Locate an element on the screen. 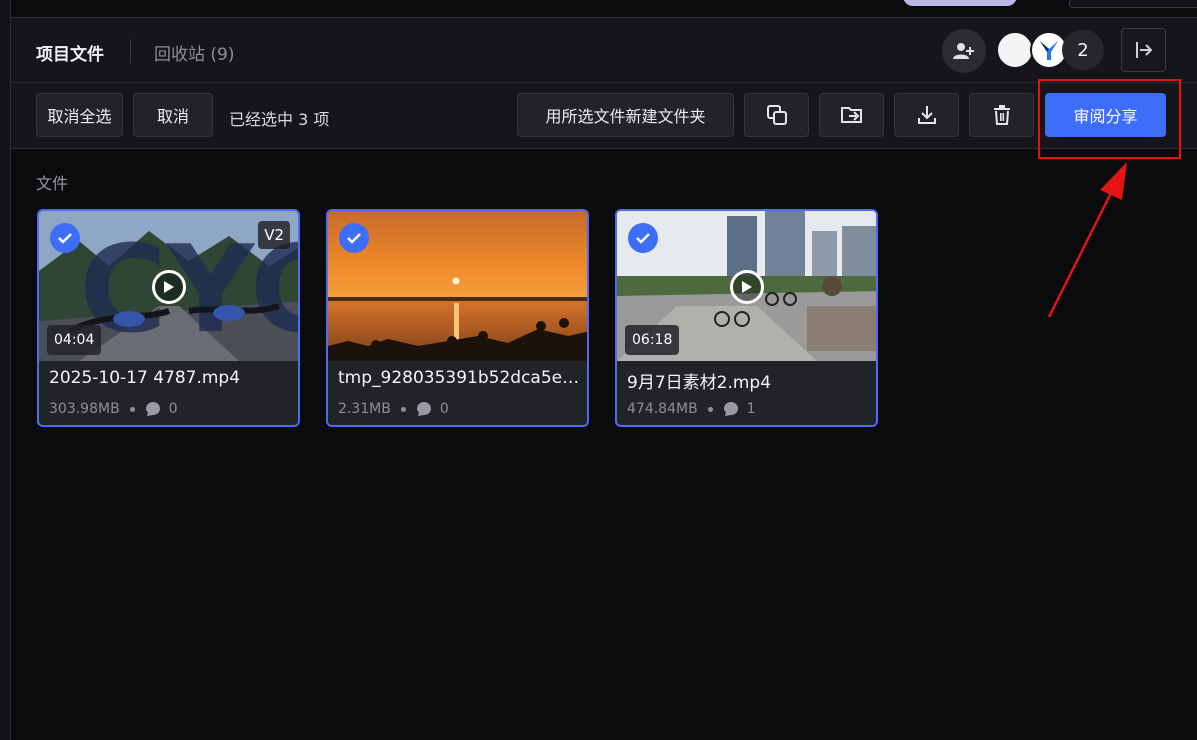 The height and width of the screenshot is (740, 1197). video-thumbnail: CYC V2 04:04 is located at coordinates (168, 286).